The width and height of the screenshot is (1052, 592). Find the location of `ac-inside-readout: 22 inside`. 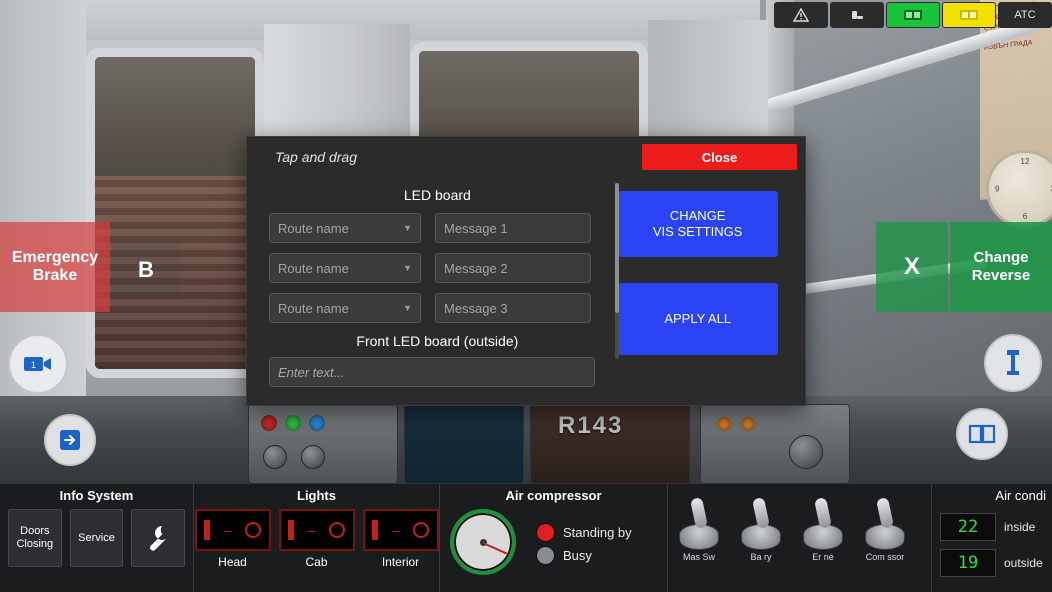

ac-inside-readout: 22 inside is located at coordinates (996, 527).